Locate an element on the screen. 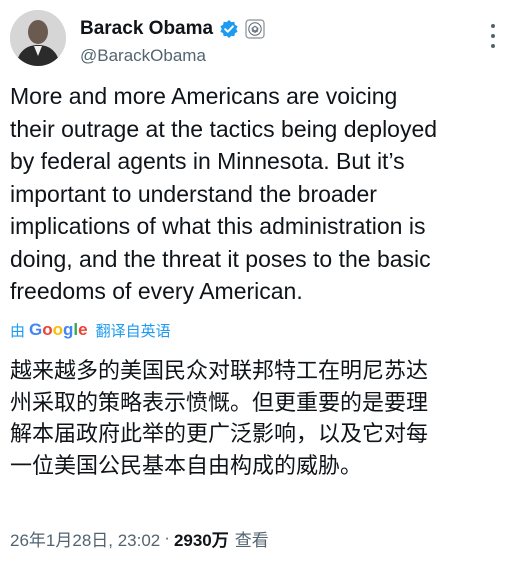 The height and width of the screenshot is (563, 513). verified-badge-icon is located at coordinates (229, 29).